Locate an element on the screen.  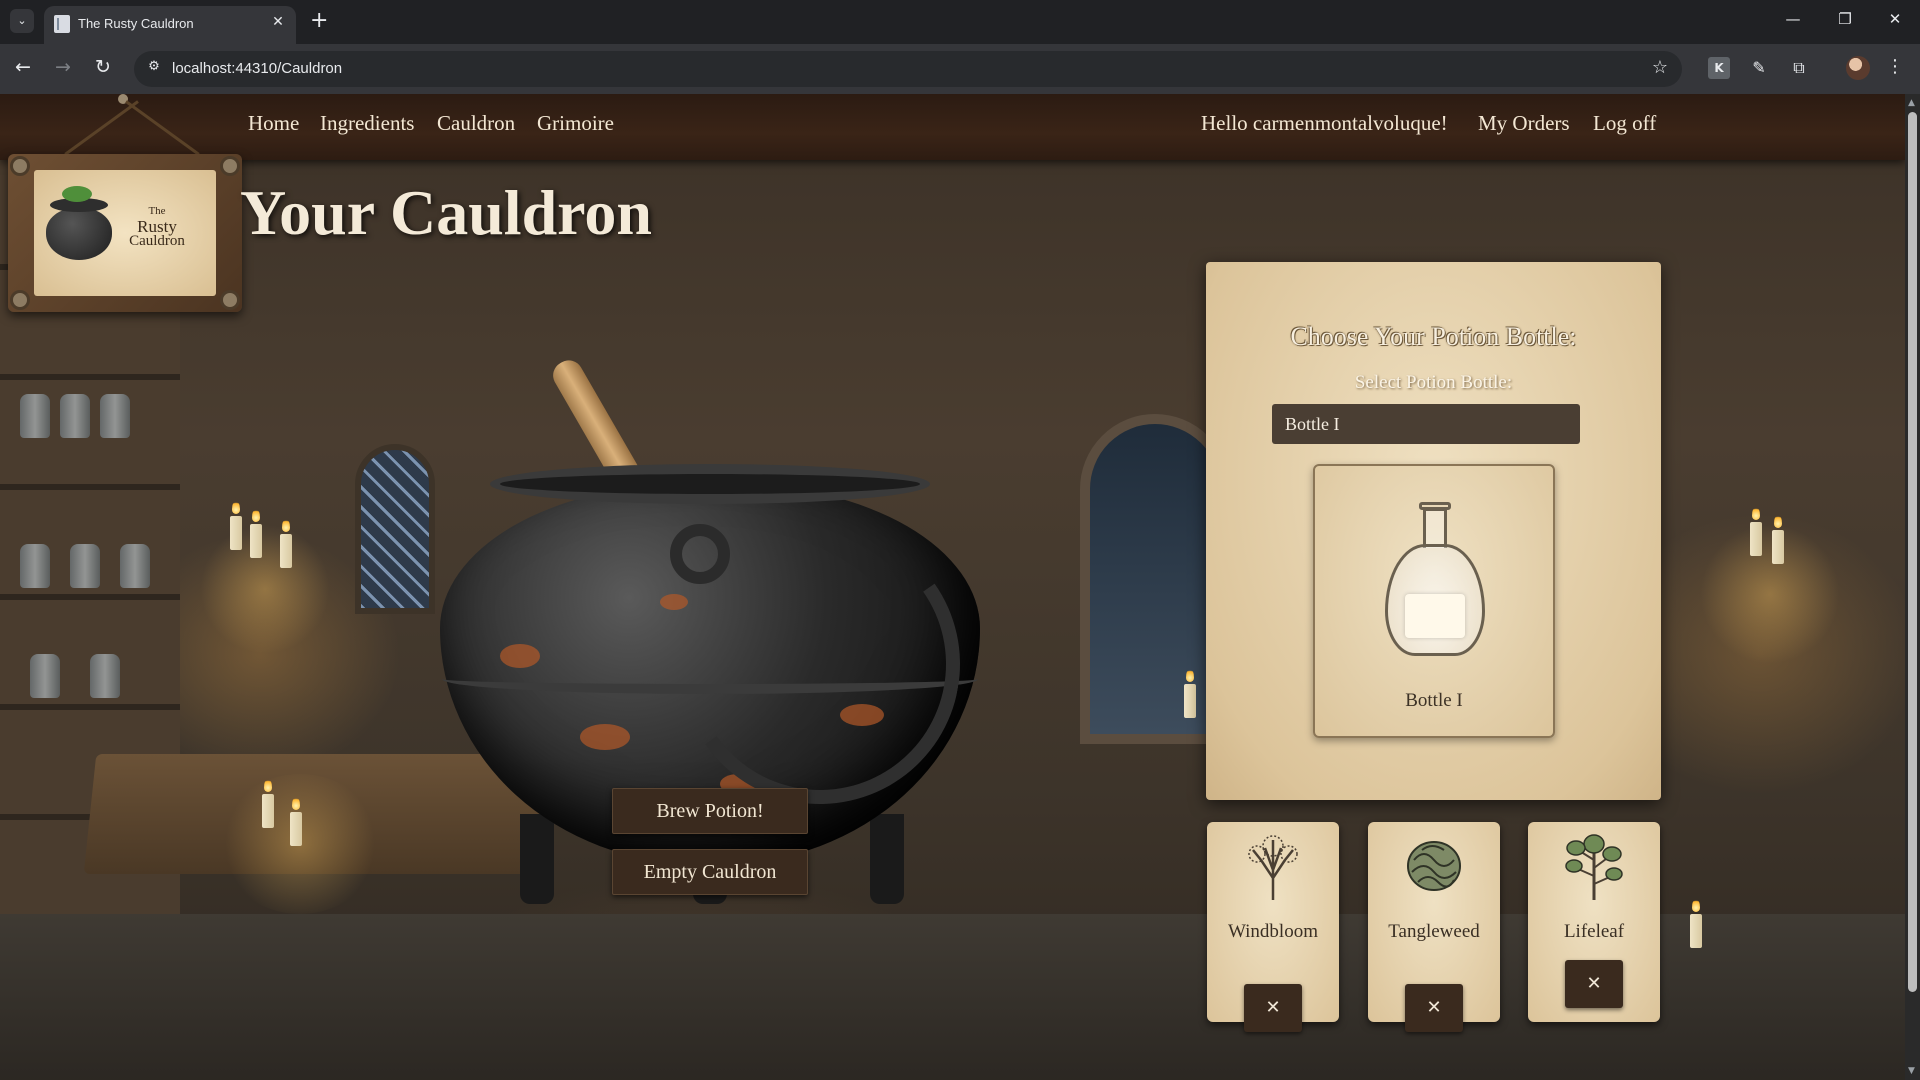
logo-cauldron-icon is located at coordinates (79, 223).